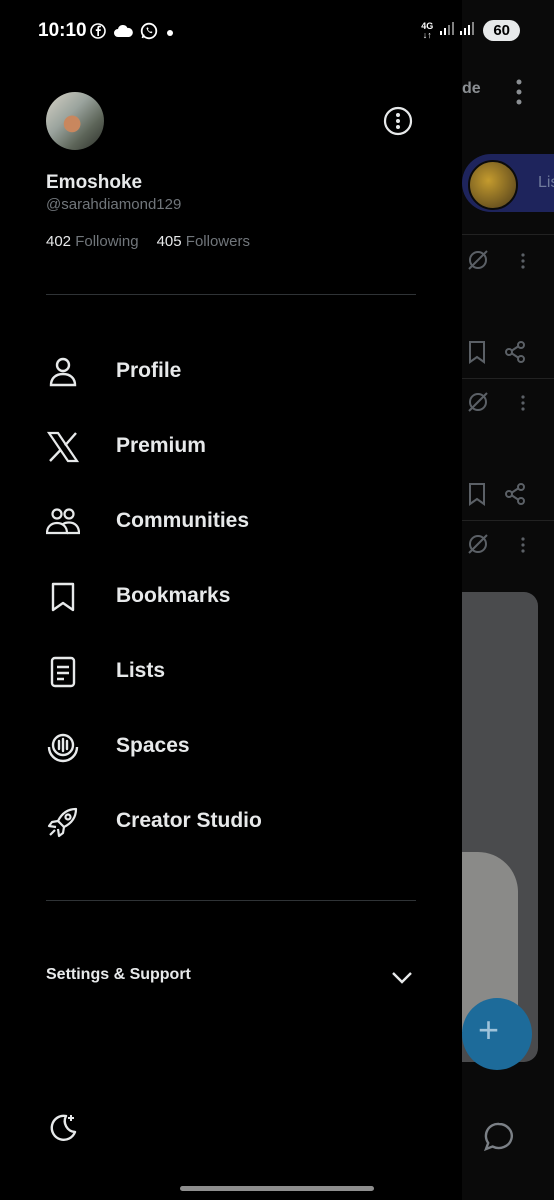  What do you see at coordinates (173, 595) in the screenshot?
I see `menu-item-label: Bookmarks` at bounding box center [173, 595].